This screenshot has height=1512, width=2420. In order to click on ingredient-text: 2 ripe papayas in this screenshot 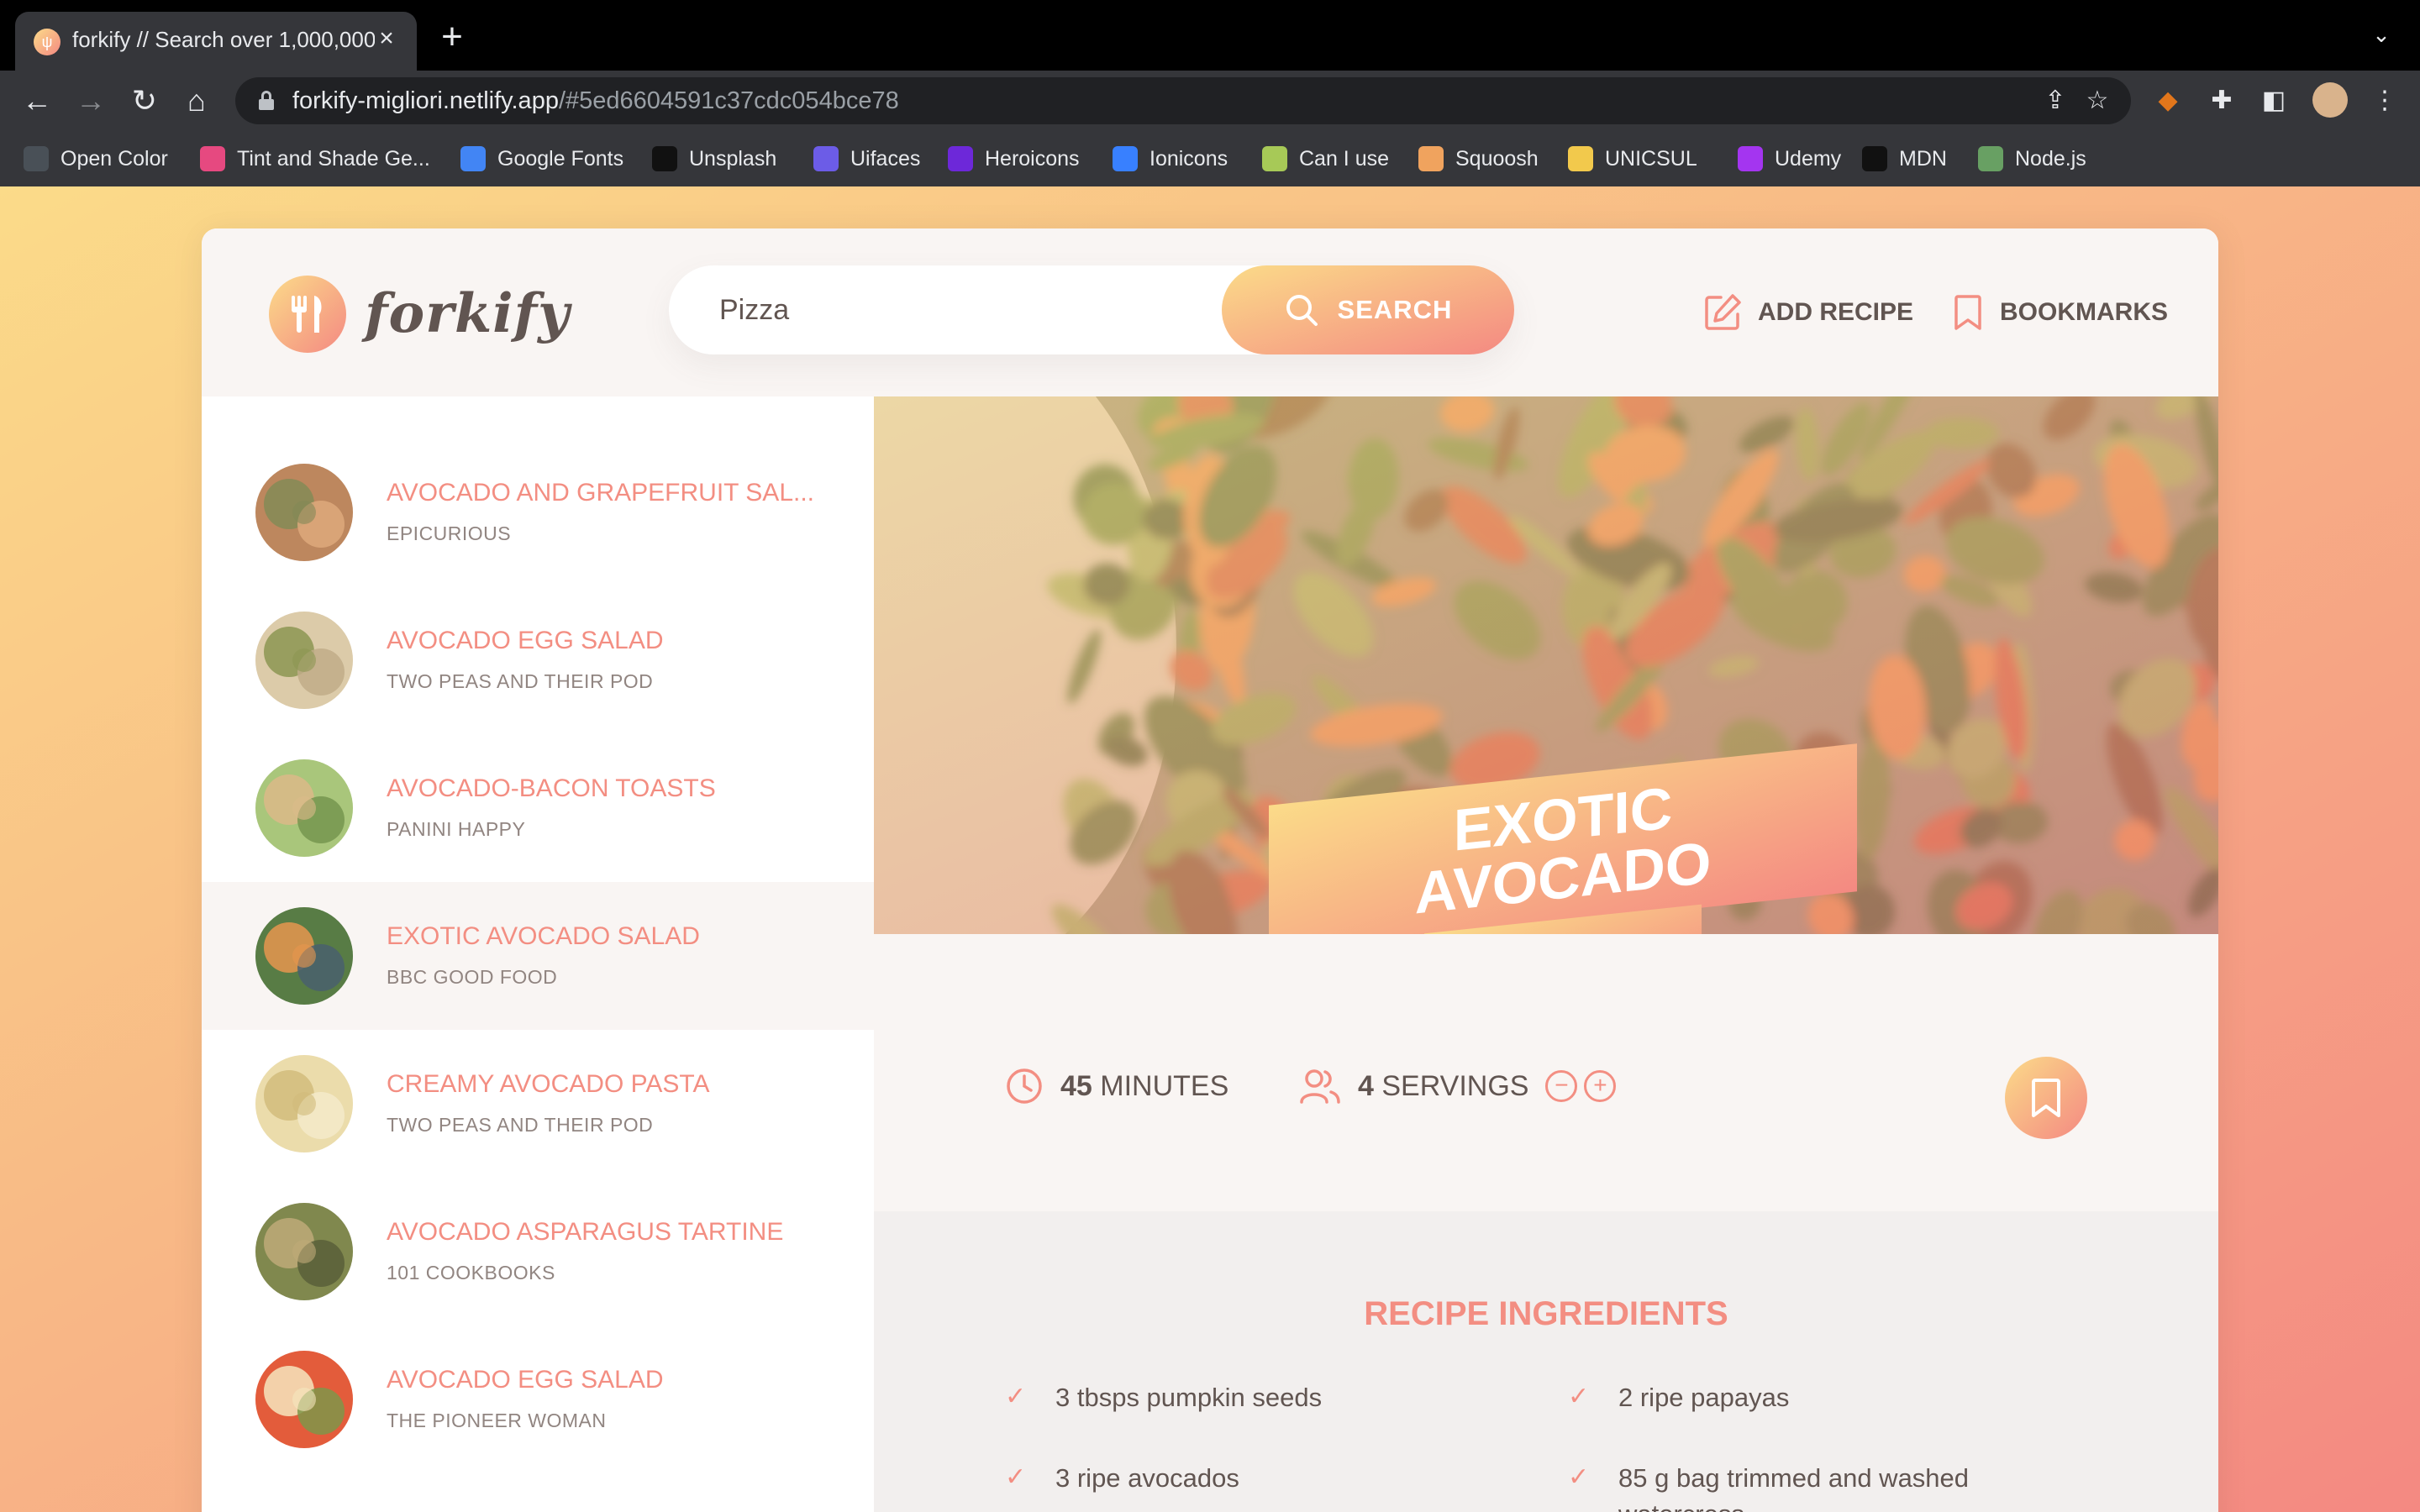, I will do `click(1704, 1397)`.